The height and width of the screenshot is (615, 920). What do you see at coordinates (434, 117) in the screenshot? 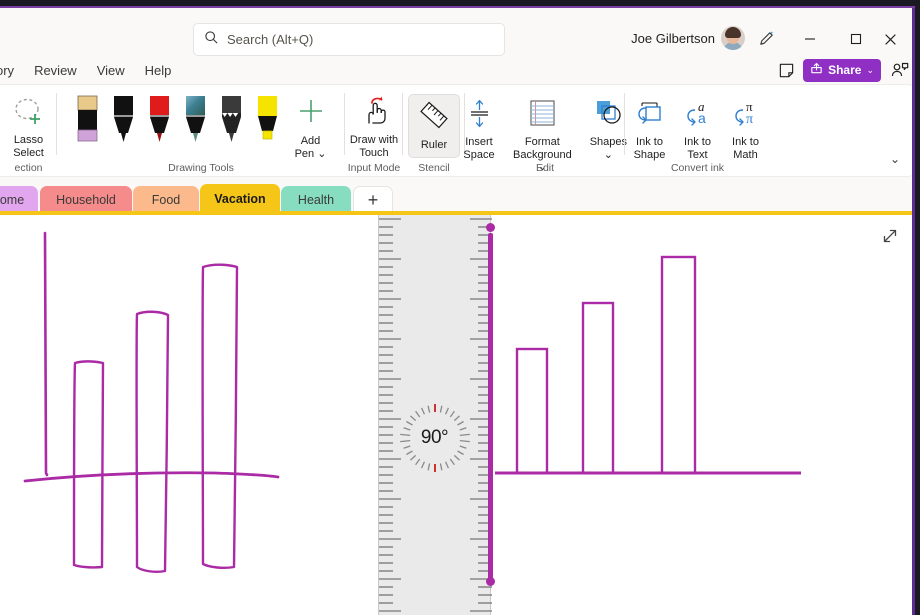
I see `ruler-icon` at bounding box center [434, 117].